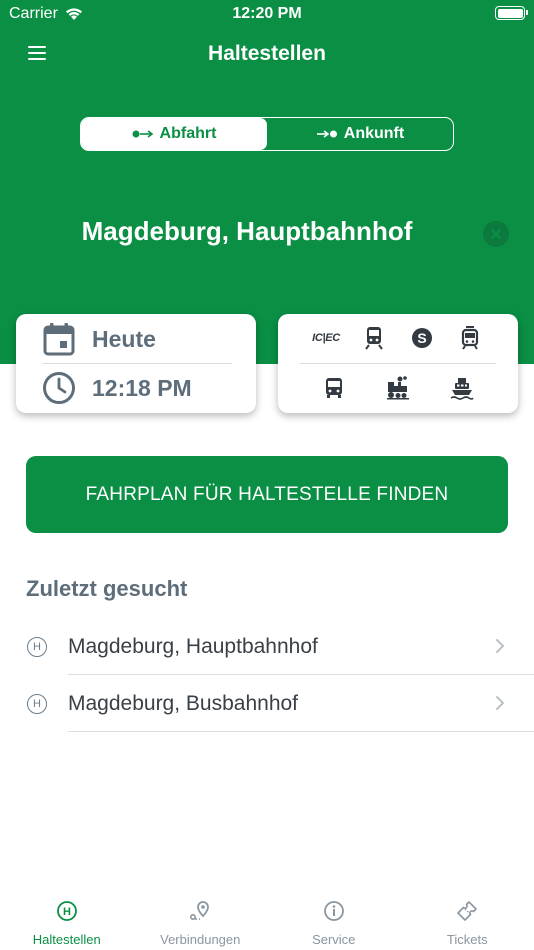 Image resolution: width=534 pixels, height=950 pixels. What do you see at coordinates (267, 494) in the screenshot?
I see `find-timetable-button: FAHRPLAN FÜR HALTESTELLE FINDEN` at bounding box center [267, 494].